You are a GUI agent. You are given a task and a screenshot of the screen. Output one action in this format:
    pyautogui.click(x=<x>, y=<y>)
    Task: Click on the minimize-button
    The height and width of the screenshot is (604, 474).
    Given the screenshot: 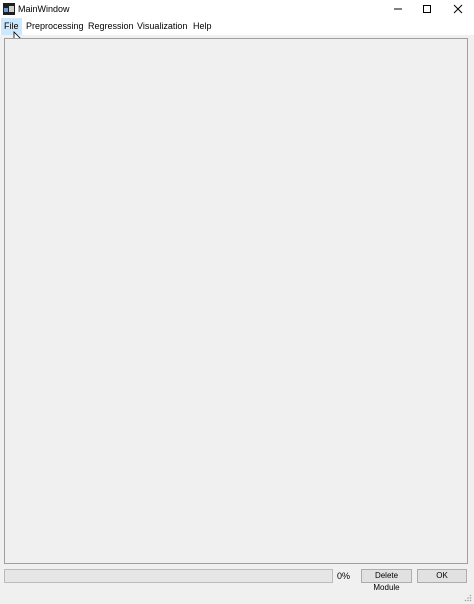 What is the action you would take?
    pyautogui.click(x=398, y=9)
    